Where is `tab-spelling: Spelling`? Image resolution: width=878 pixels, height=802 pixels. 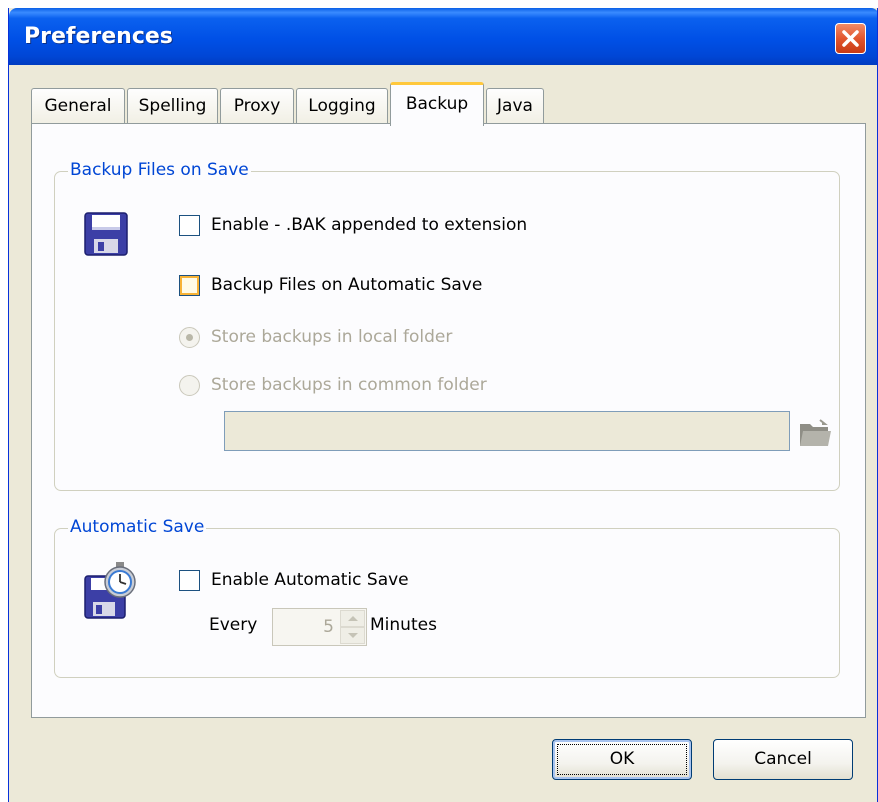 tab-spelling: Spelling is located at coordinates (172, 106).